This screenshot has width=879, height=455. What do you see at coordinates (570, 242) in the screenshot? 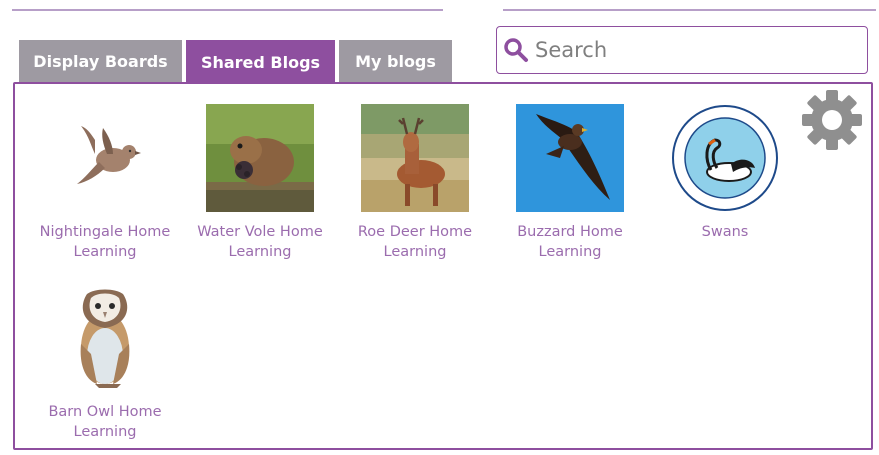
I see `blog-title: Buzzard Home Learning` at bounding box center [570, 242].